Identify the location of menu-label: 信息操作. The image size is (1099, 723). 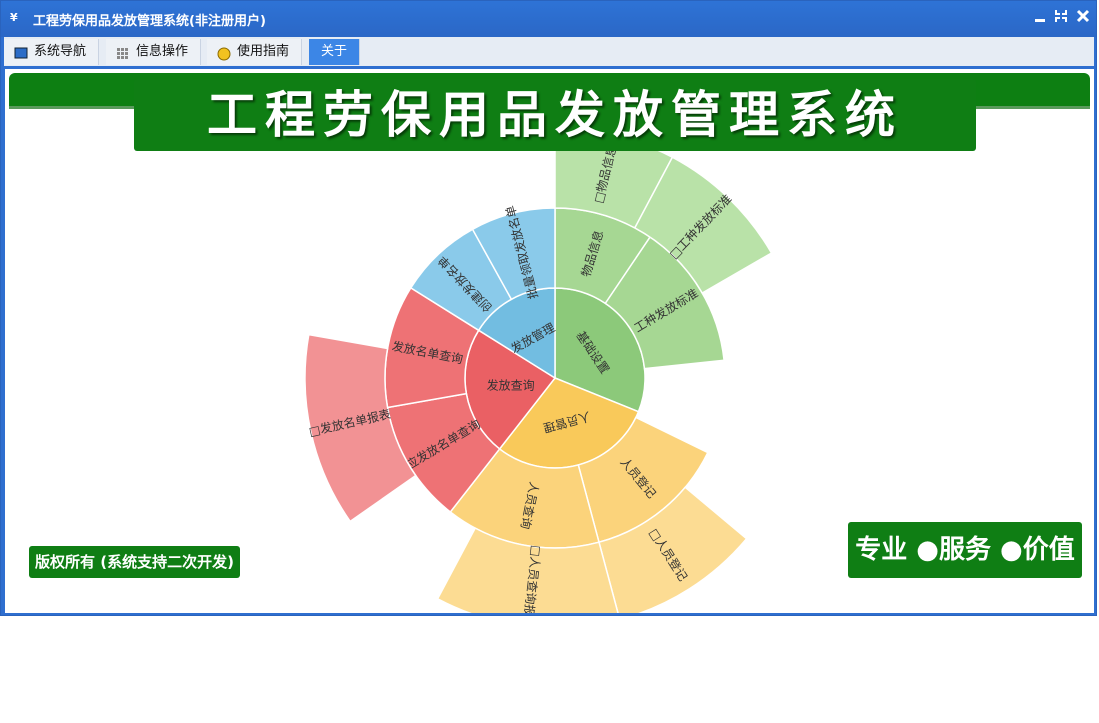
(162, 51).